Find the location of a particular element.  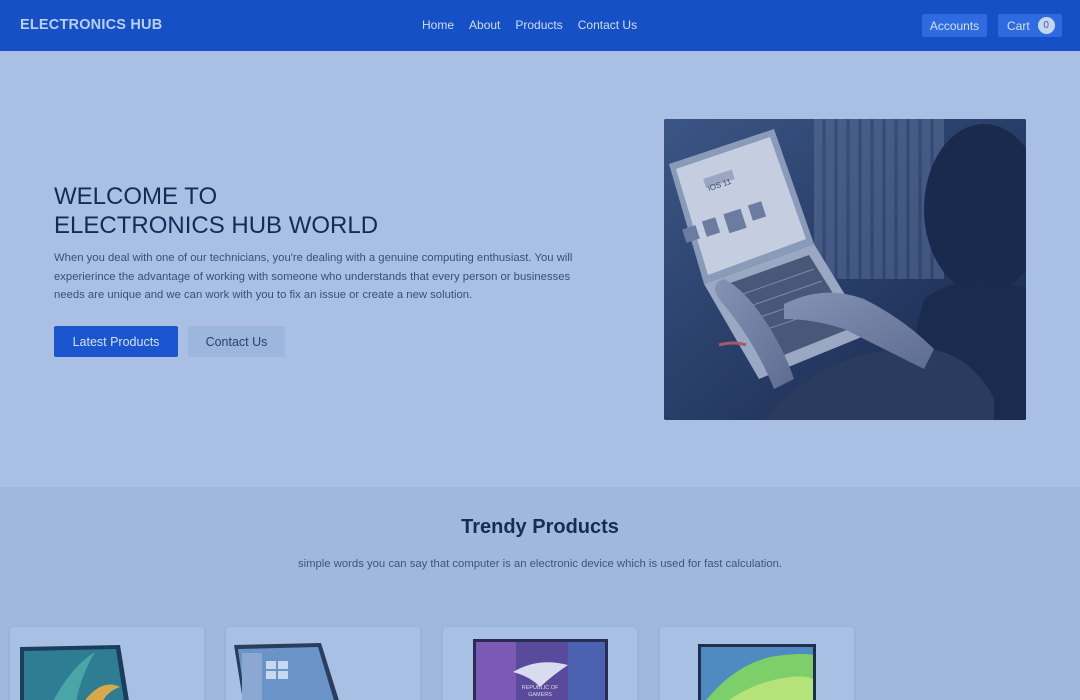

nav-links: Home About Products Contact Us is located at coordinates (529, 25).